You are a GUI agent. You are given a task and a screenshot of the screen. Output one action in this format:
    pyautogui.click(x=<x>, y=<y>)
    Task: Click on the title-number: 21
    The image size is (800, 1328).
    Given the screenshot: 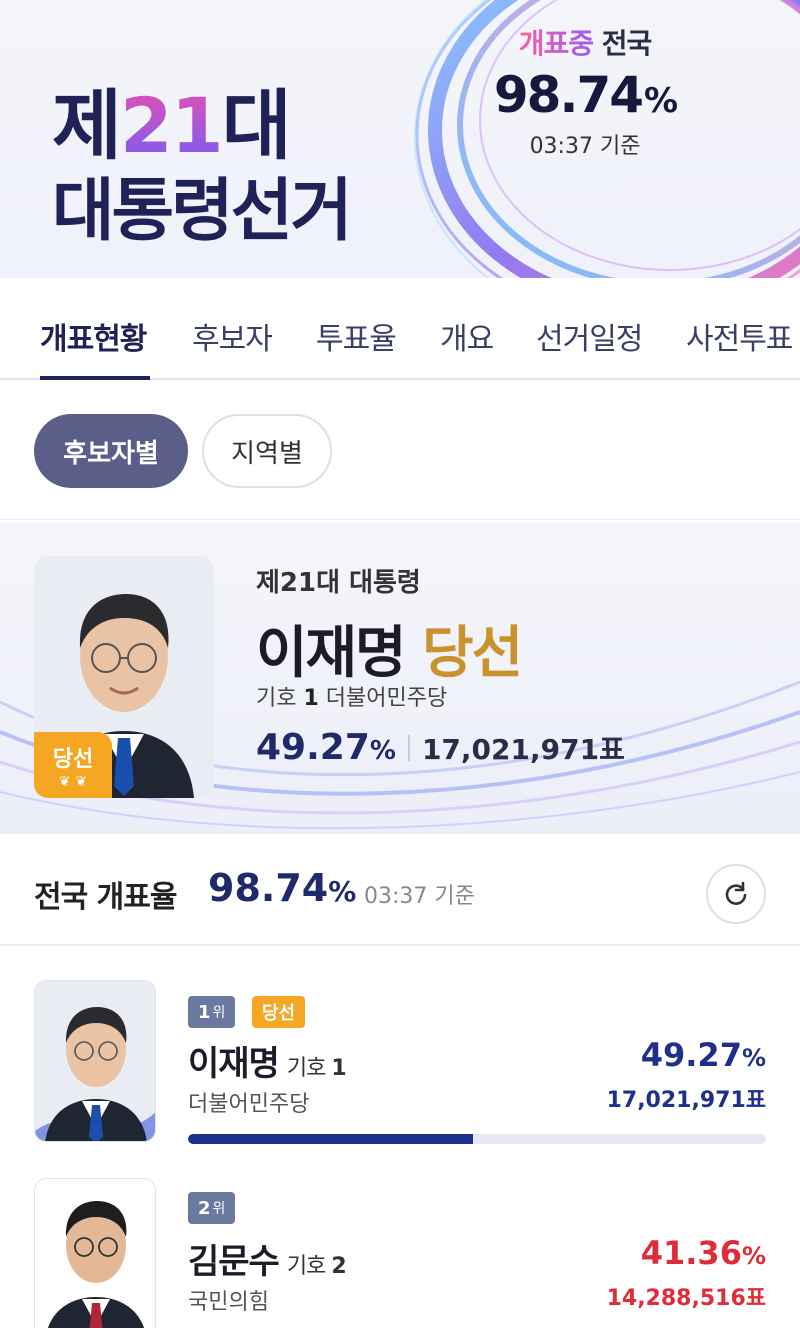 What is the action you would take?
    pyautogui.click(x=171, y=125)
    